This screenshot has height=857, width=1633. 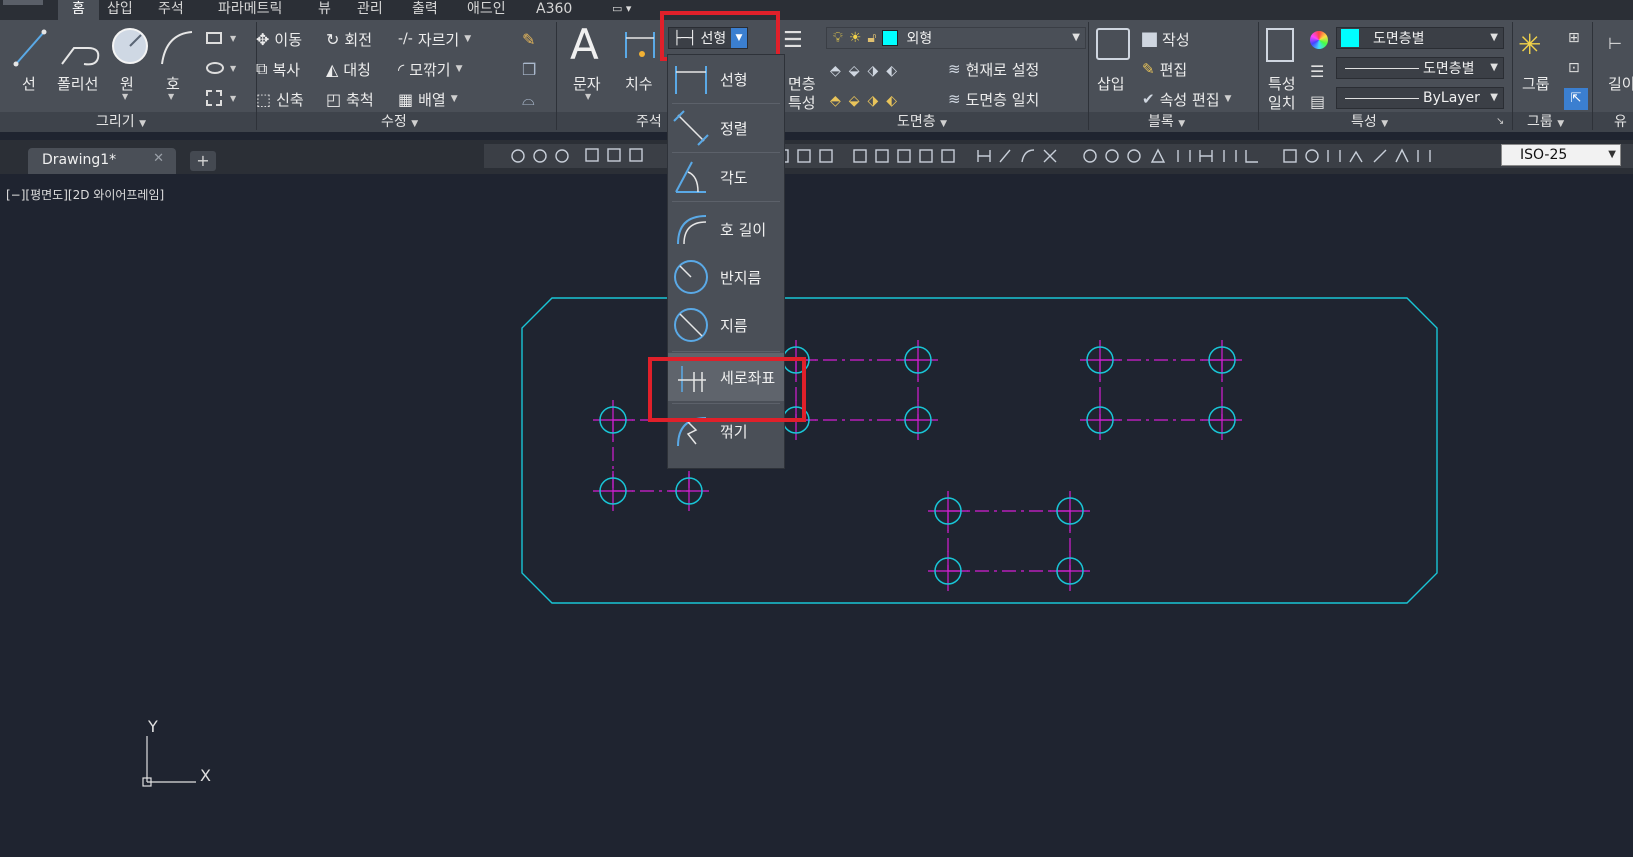 I want to click on arc-tool-label: 호, so click(x=173, y=83).